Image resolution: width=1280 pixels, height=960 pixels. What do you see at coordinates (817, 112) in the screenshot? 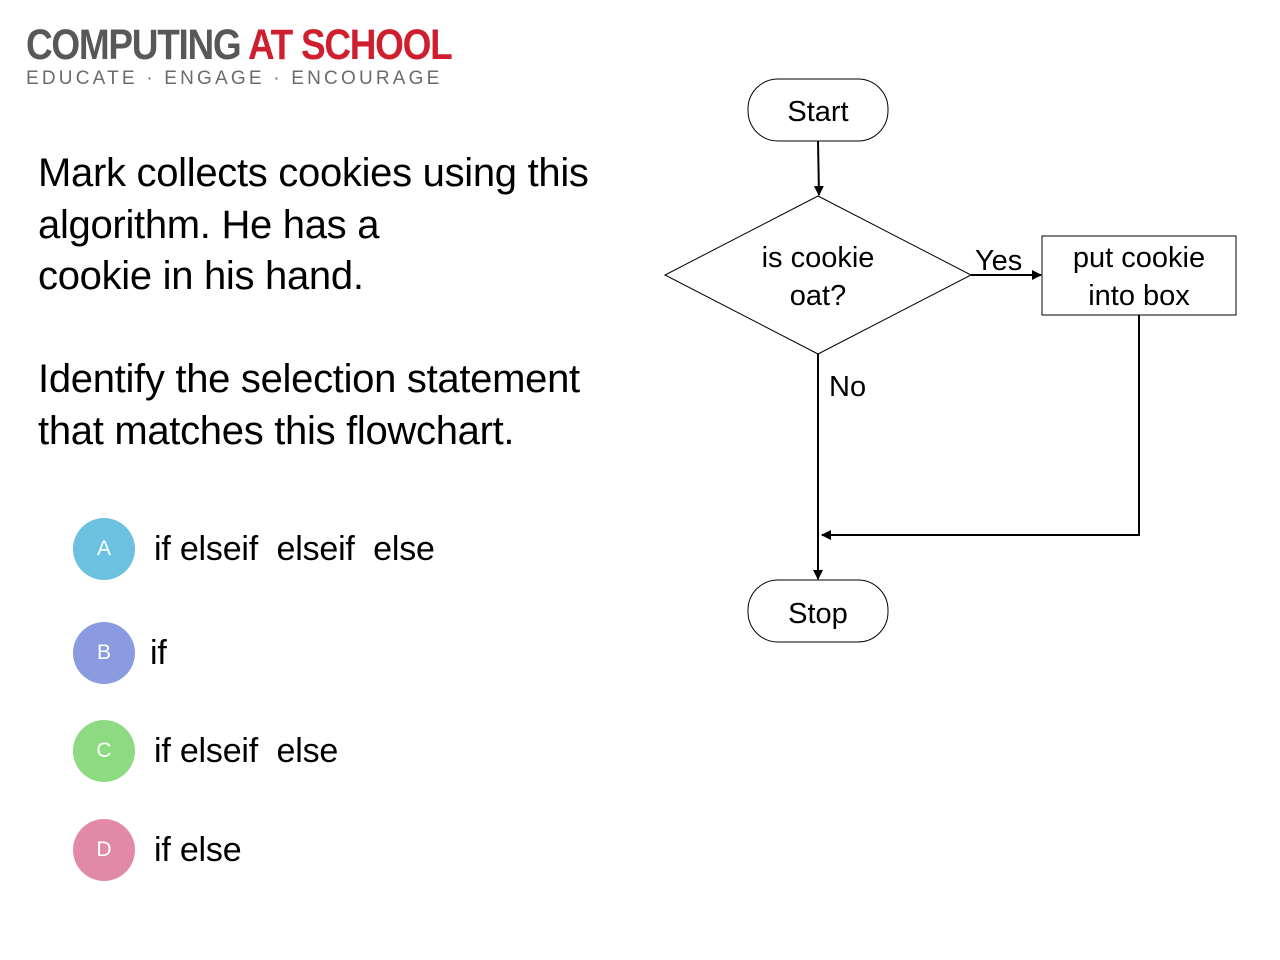
I see `start-label: Start` at bounding box center [817, 112].